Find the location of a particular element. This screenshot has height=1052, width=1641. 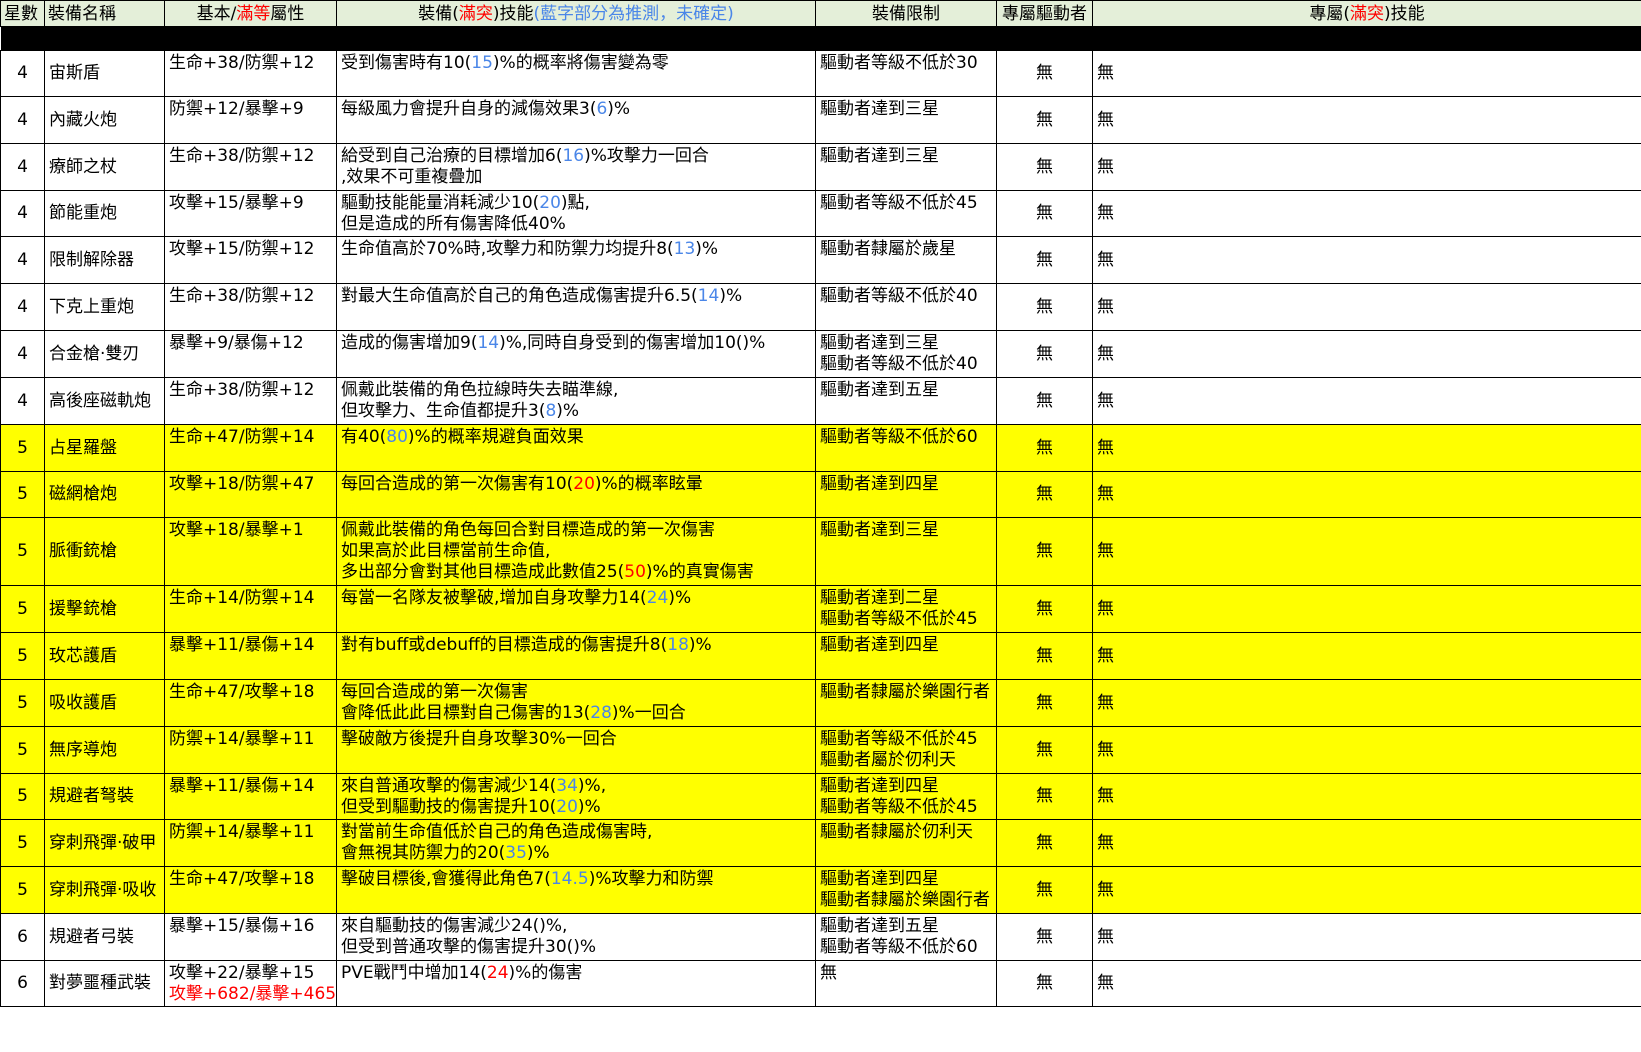

limit-cell: 驅動者達到四星 is located at coordinates (906, 656).